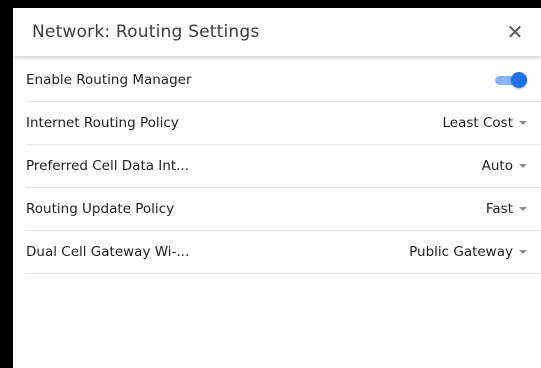  Describe the element at coordinates (499, 209) in the screenshot. I see `dropdown-value: Fast` at that location.